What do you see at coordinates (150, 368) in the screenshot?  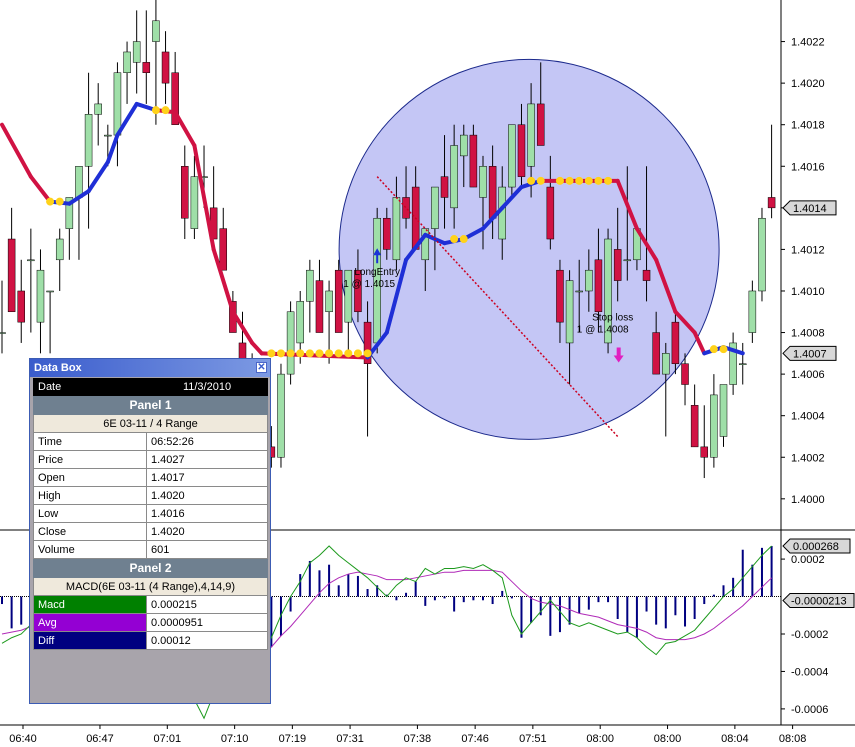 I see `data-box-titlebar: Data Box ✕` at bounding box center [150, 368].